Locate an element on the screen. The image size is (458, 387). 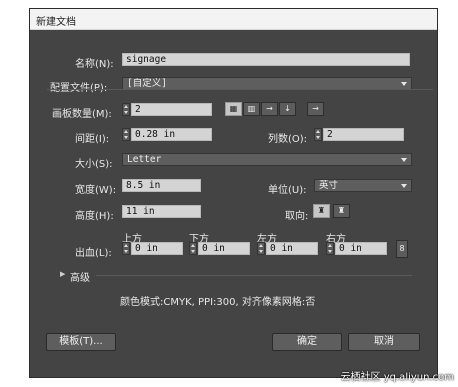
height-input: 11 in is located at coordinates (161, 211).